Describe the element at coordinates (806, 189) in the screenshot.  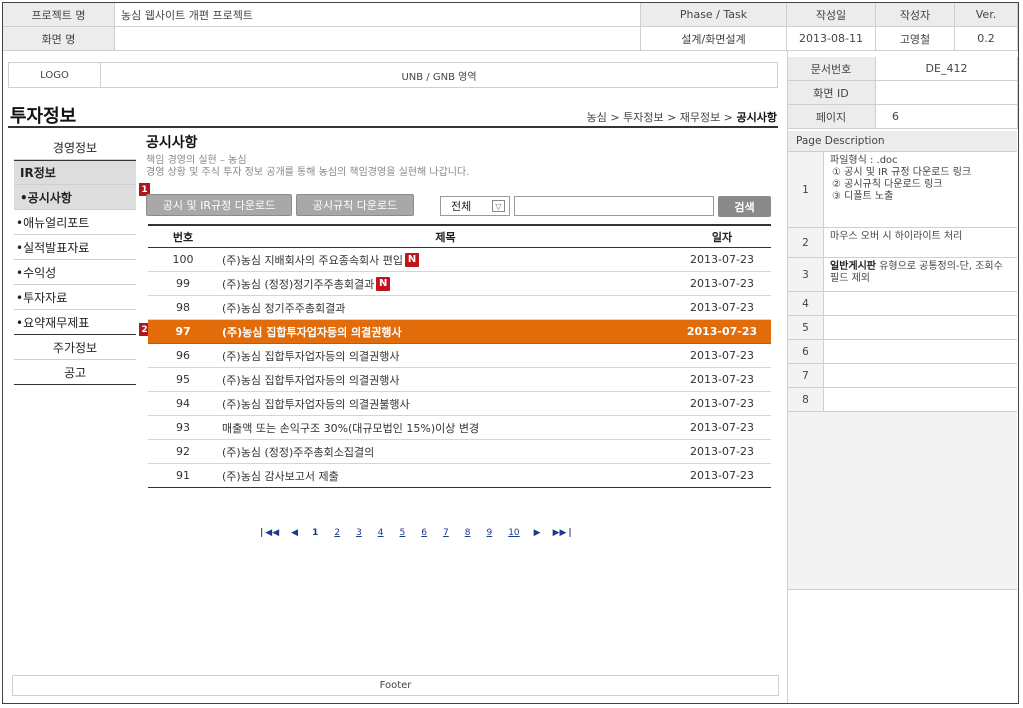
I see `description-row-number: 1` at that location.